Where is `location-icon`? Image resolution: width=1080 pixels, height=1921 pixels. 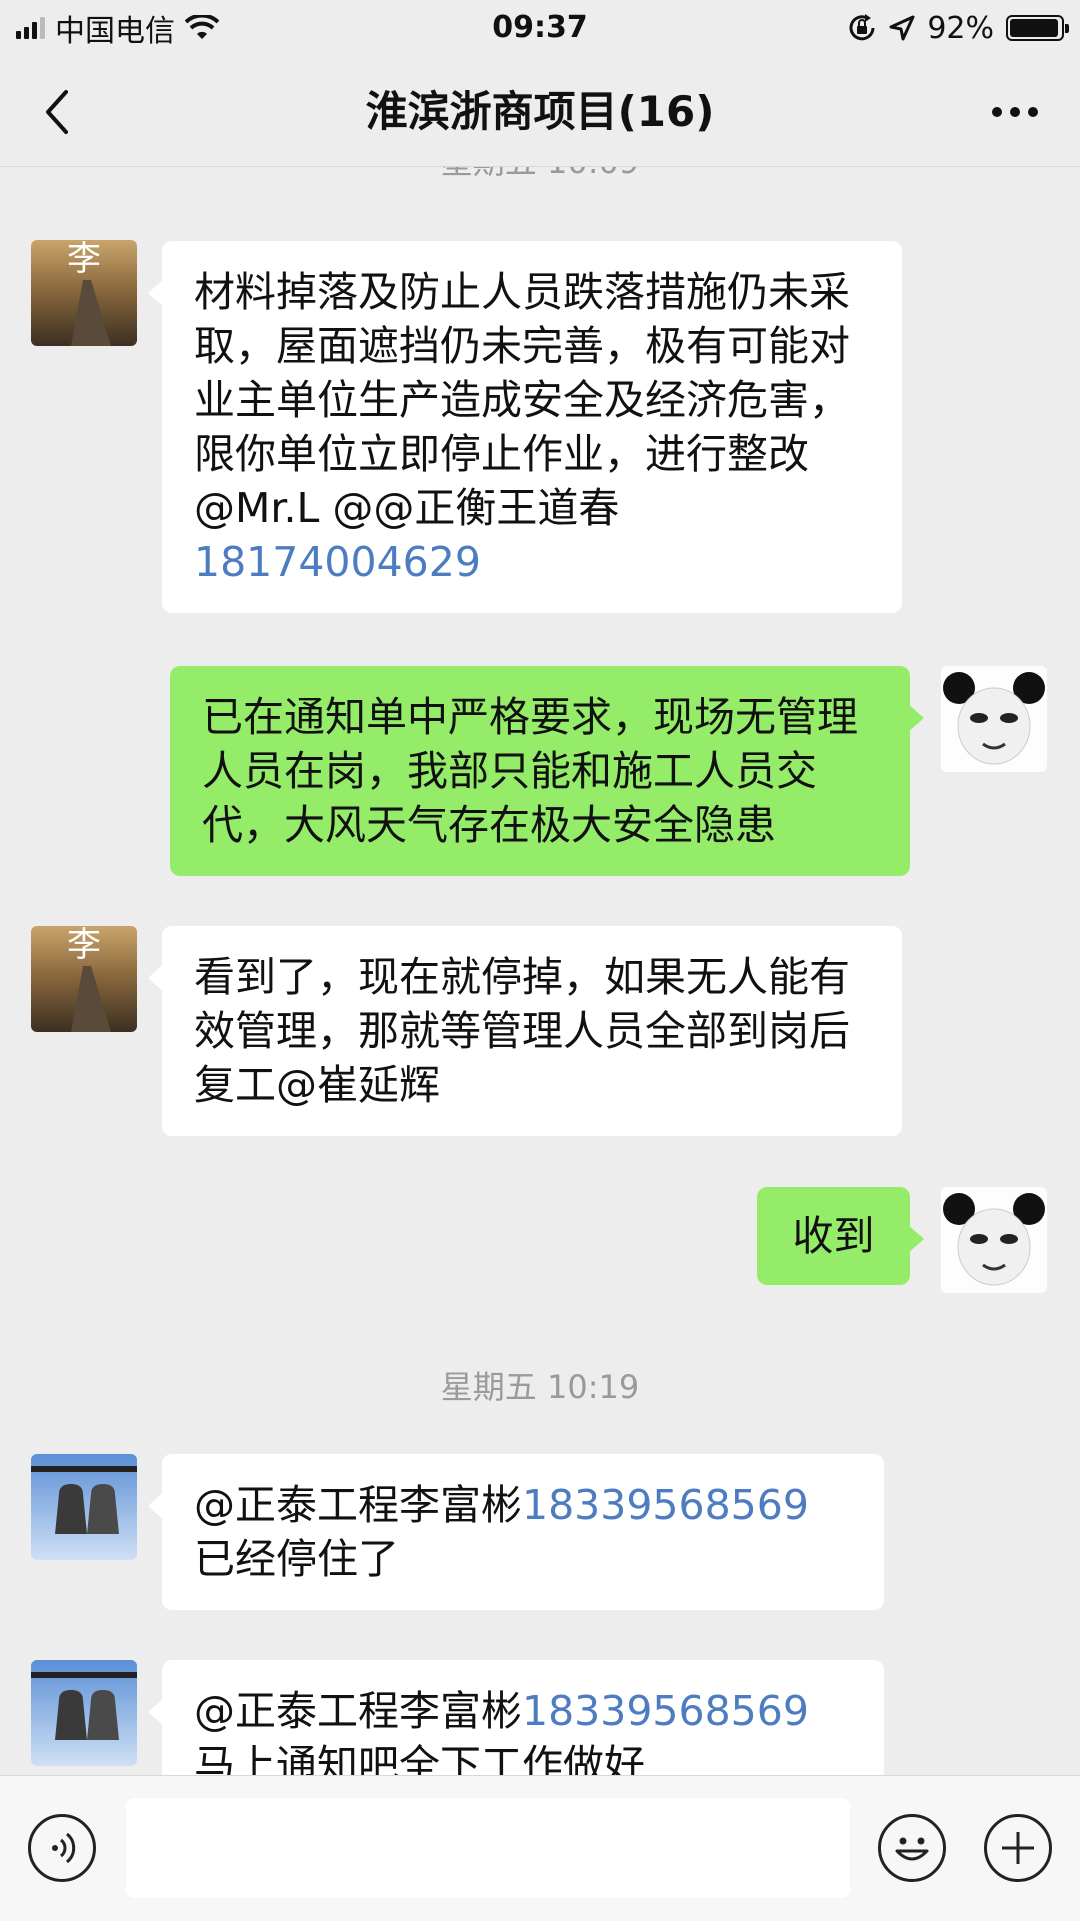 location-icon is located at coordinates (902, 28).